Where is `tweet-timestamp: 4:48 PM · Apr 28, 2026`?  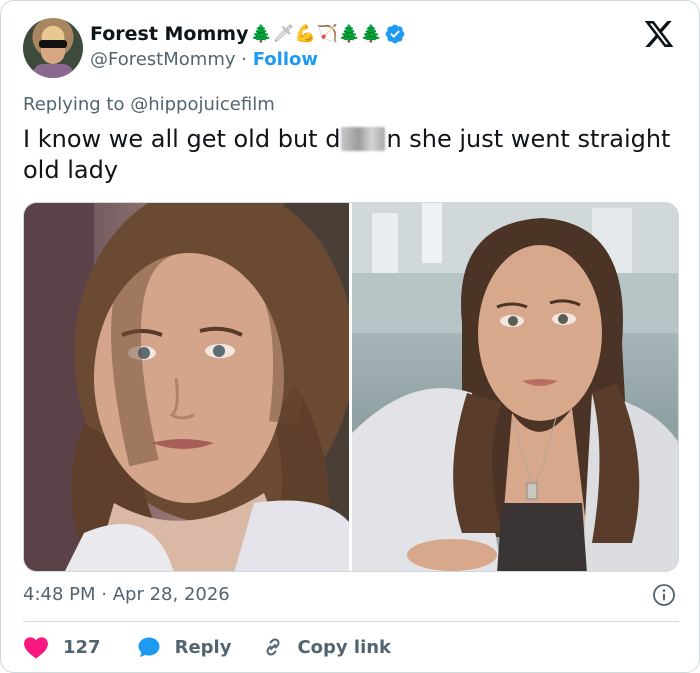
tweet-timestamp: 4:48 PM · Apr 28, 2026 is located at coordinates (126, 594).